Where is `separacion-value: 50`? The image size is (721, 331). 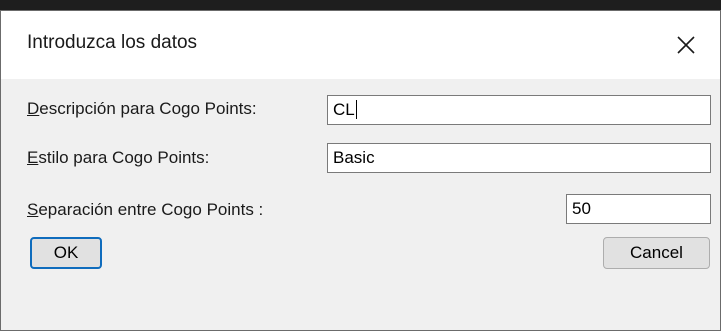
separacion-value: 50 is located at coordinates (581, 208).